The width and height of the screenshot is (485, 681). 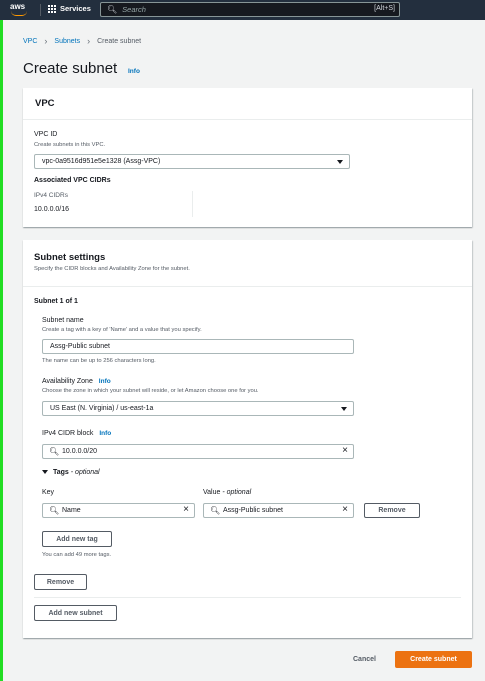 I want to click on ipv4-cidr-info-link: Info, so click(x=105, y=433).